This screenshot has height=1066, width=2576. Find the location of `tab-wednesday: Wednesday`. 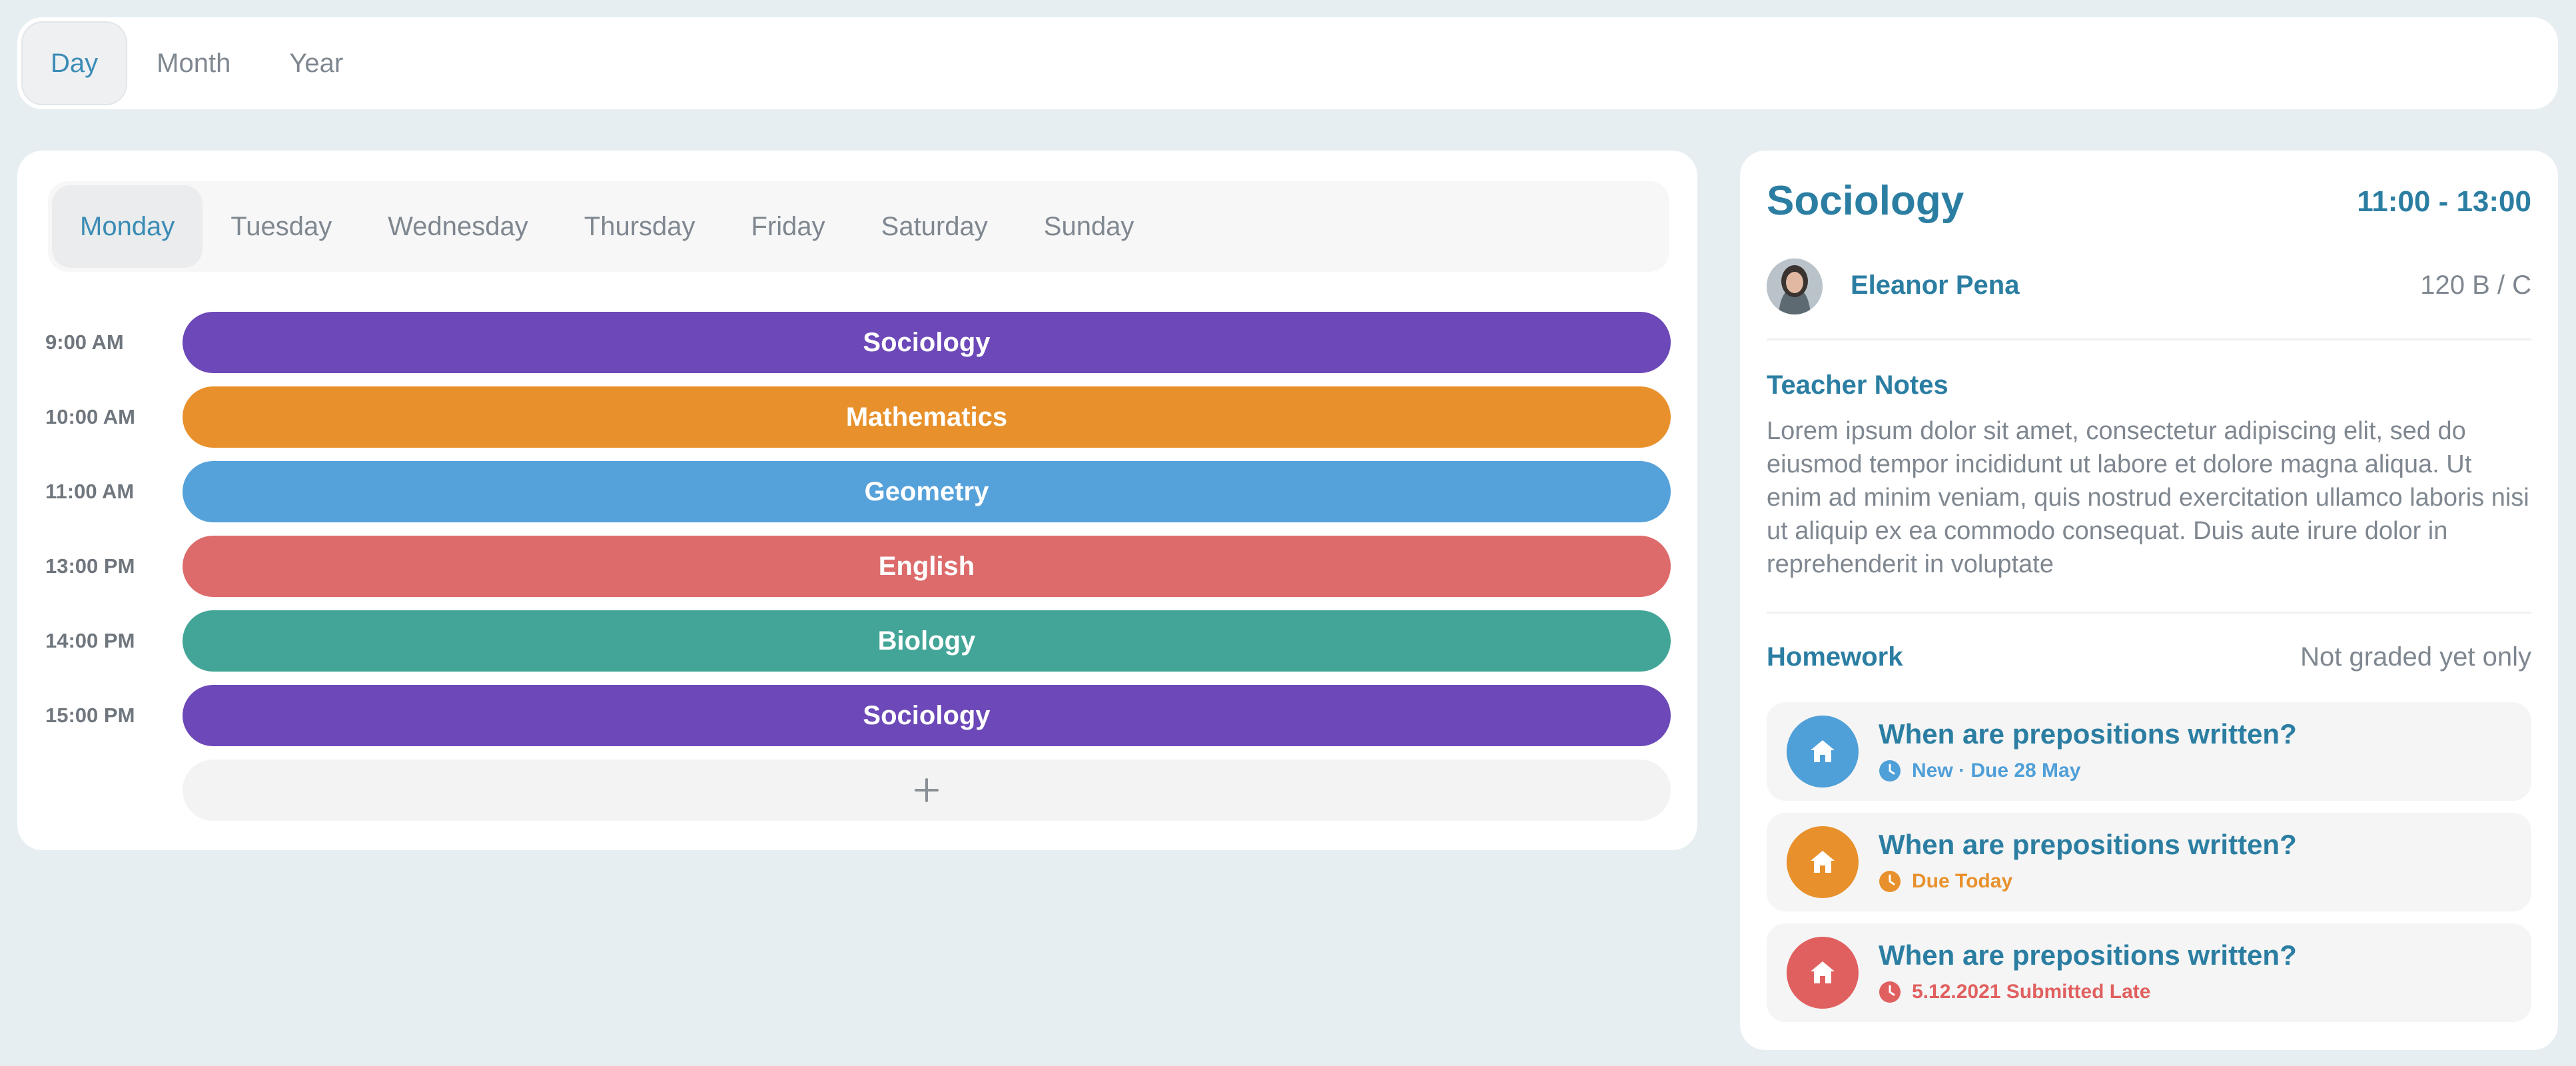

tab-wednesday: Wednesday is located at coordinates (458, 226).